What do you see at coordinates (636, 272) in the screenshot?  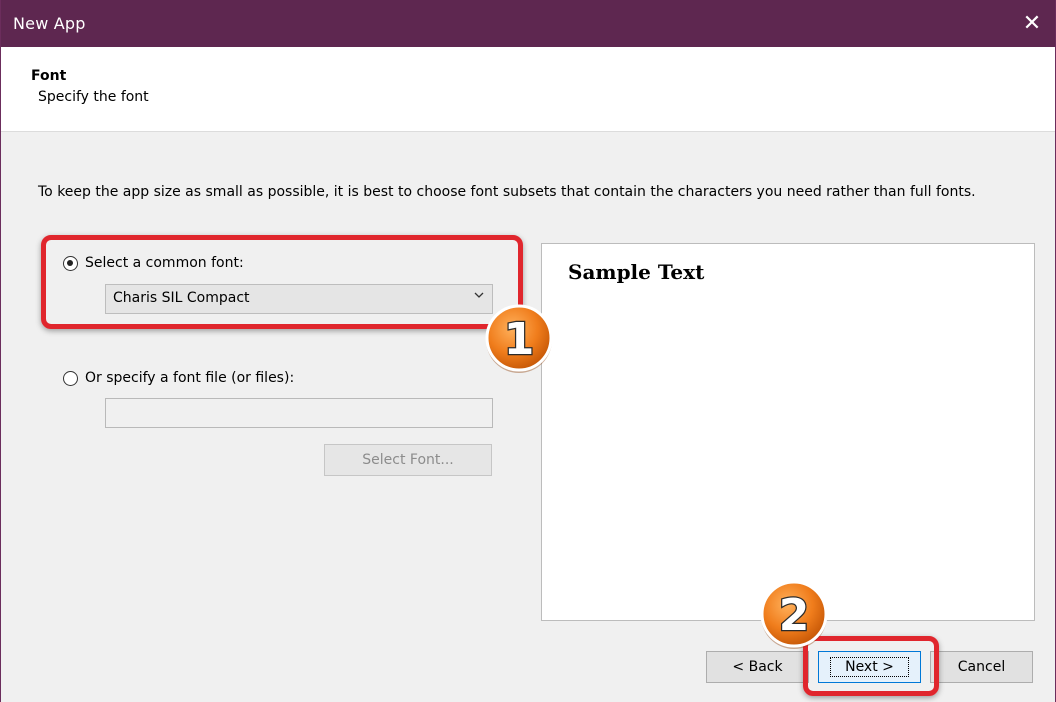 I see `sample-text: Sample Text` at bounding box center [636, 272].